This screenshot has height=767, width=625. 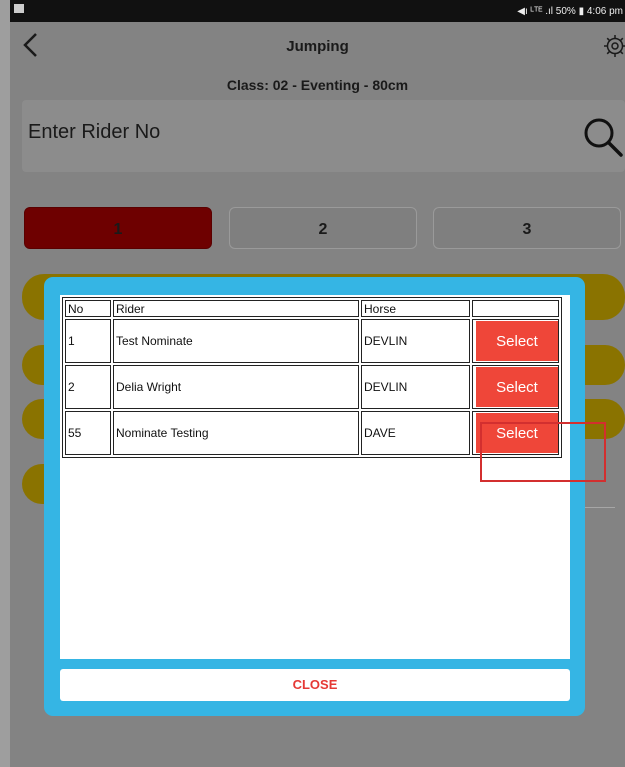 What do you see at coordinates (236, 387) in the screenshot?
I see `rider-name: Delia Wright` at bounding box center [236, 387].